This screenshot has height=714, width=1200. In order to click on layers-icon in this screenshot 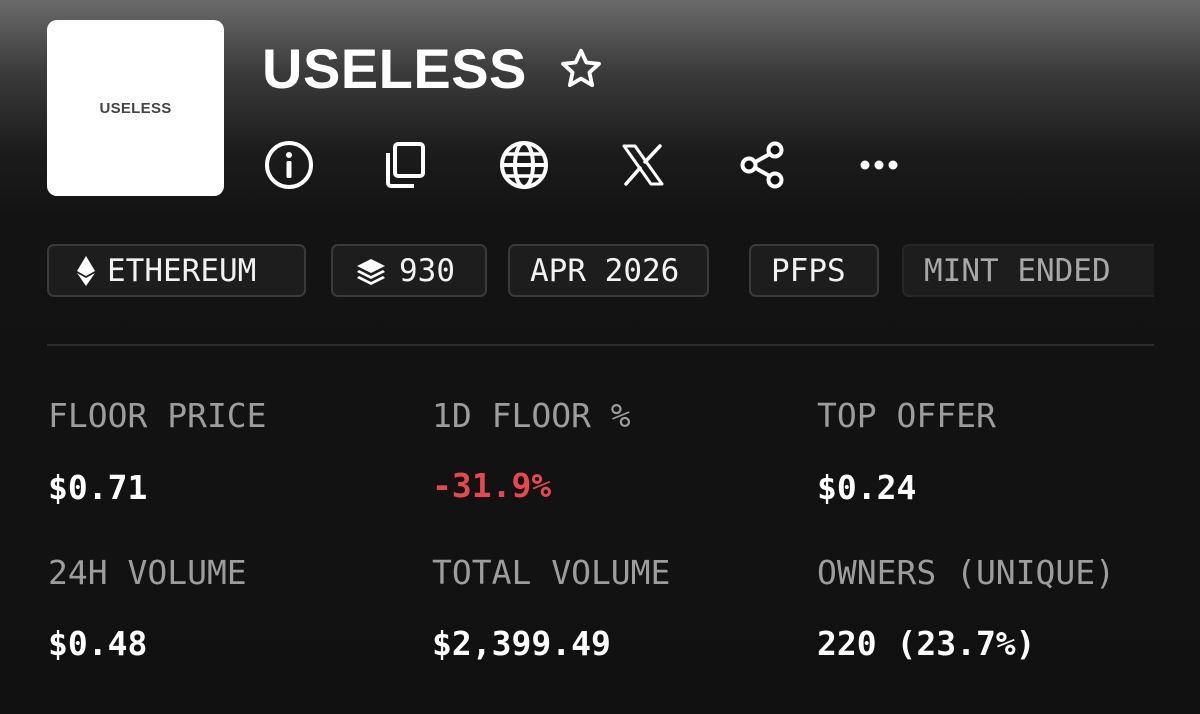, I will do `click(371, 271)`.